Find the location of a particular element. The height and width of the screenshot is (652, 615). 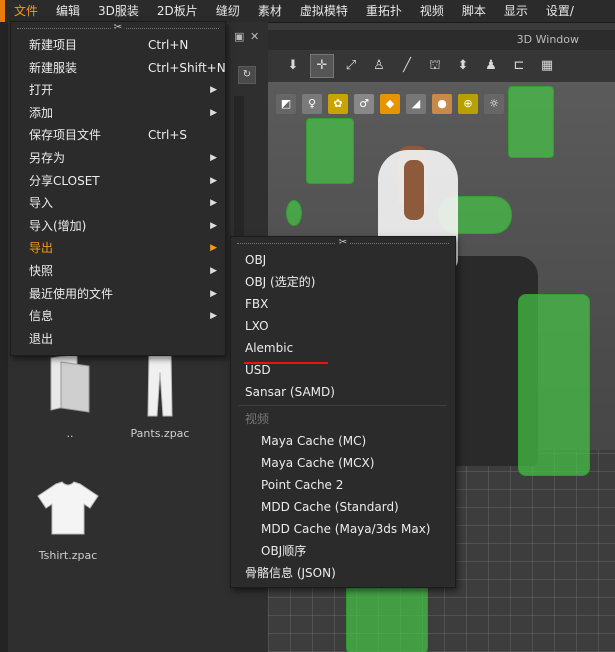

scissors-icon: ✂ is located at coordinates (343, 243).